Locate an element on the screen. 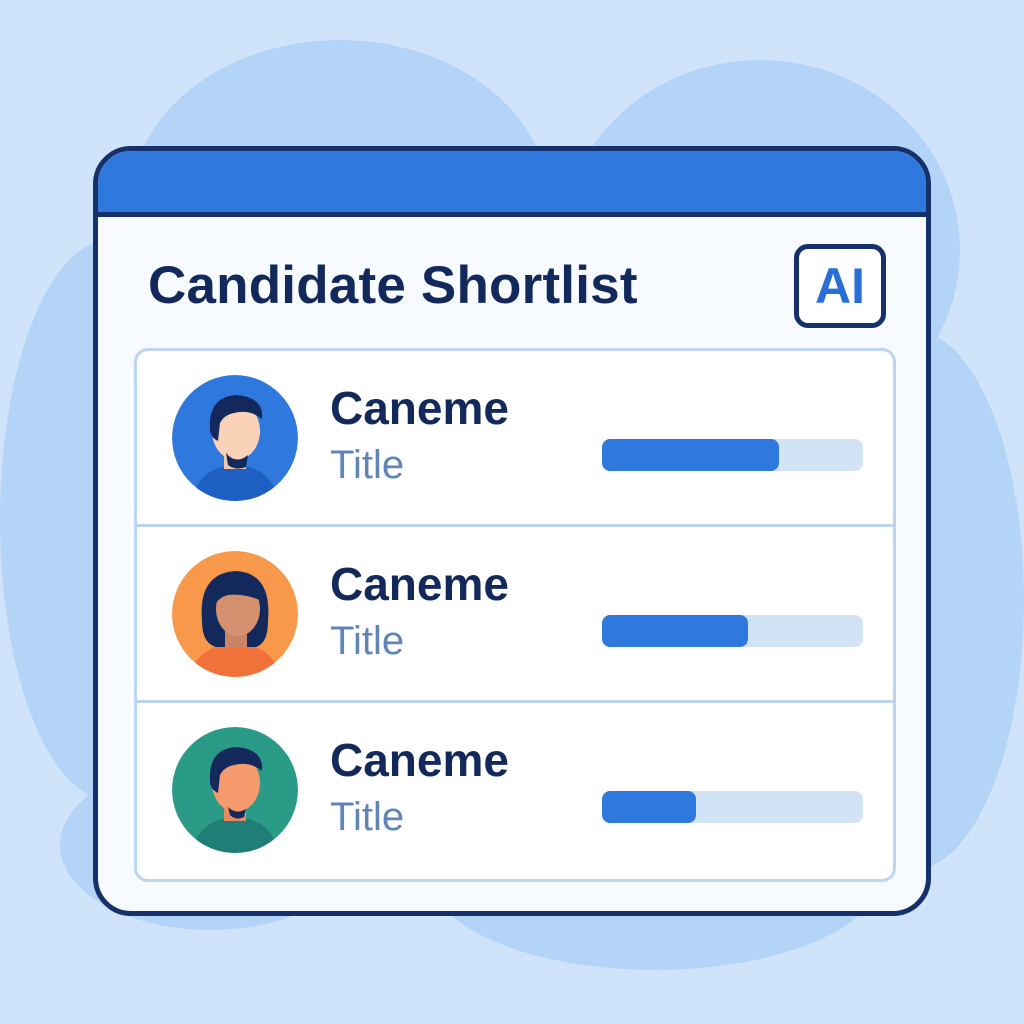  woman-avatar-icon is located at coordinates (235, 614).